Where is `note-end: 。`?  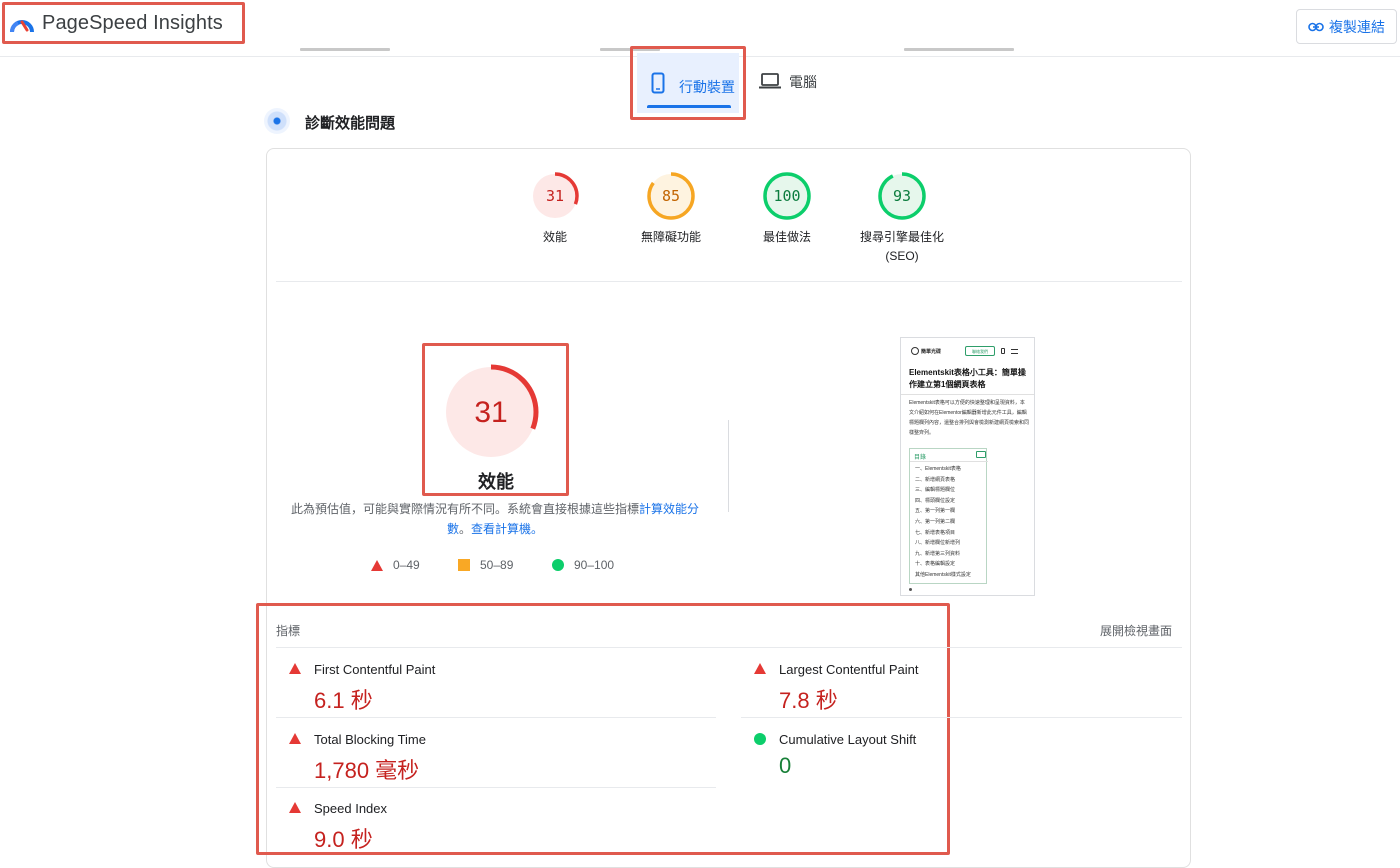 note-end: 。 is located at coordinates (537, 529).